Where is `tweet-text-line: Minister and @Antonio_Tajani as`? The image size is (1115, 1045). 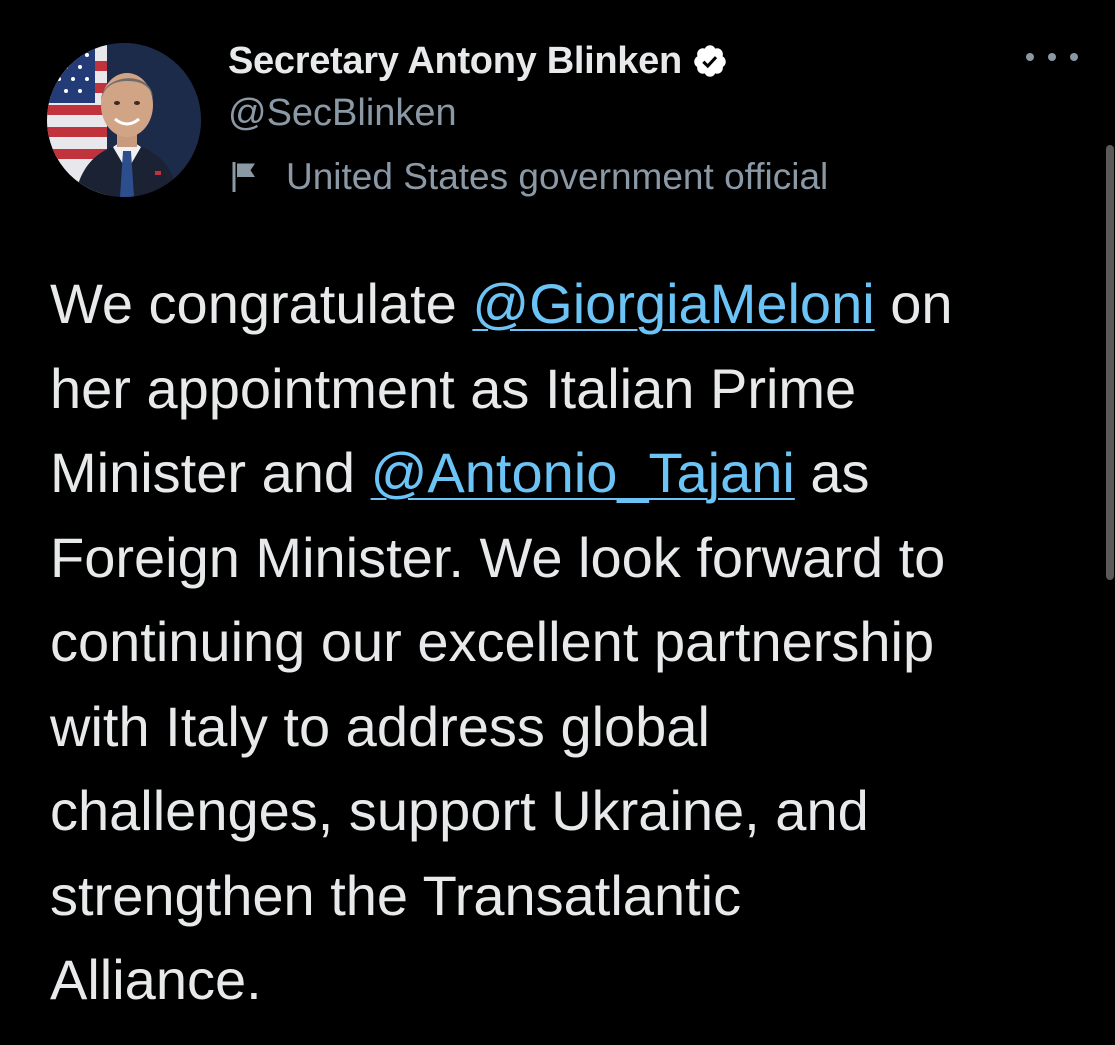
tweet-text-line: Minister and @Antonio_Tajani as is located at coordinates (565, 473).